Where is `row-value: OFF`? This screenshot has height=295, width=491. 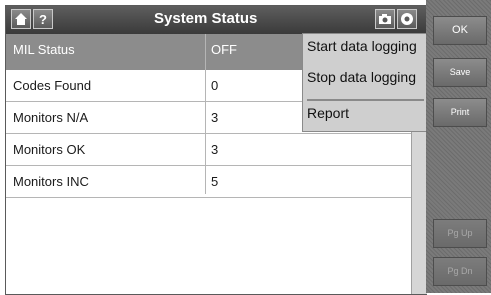
row-value: OFF is located at coordinates (224, 49).